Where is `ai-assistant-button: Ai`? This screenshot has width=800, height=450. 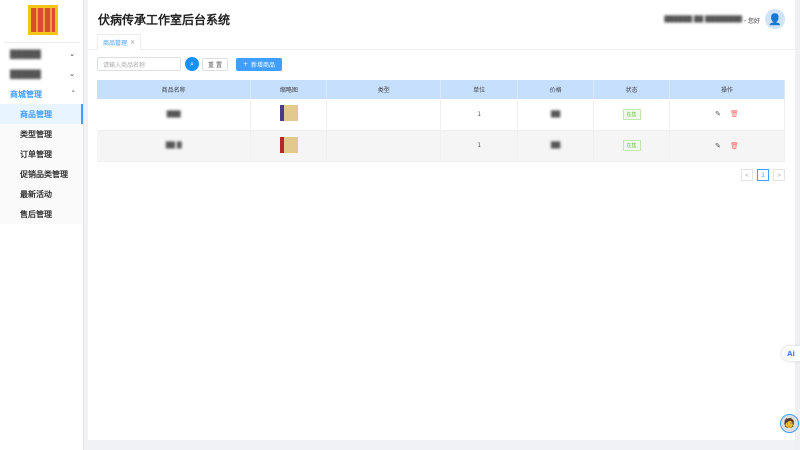
ai-assistant-button: Ai is located at coordinates (791, 353).